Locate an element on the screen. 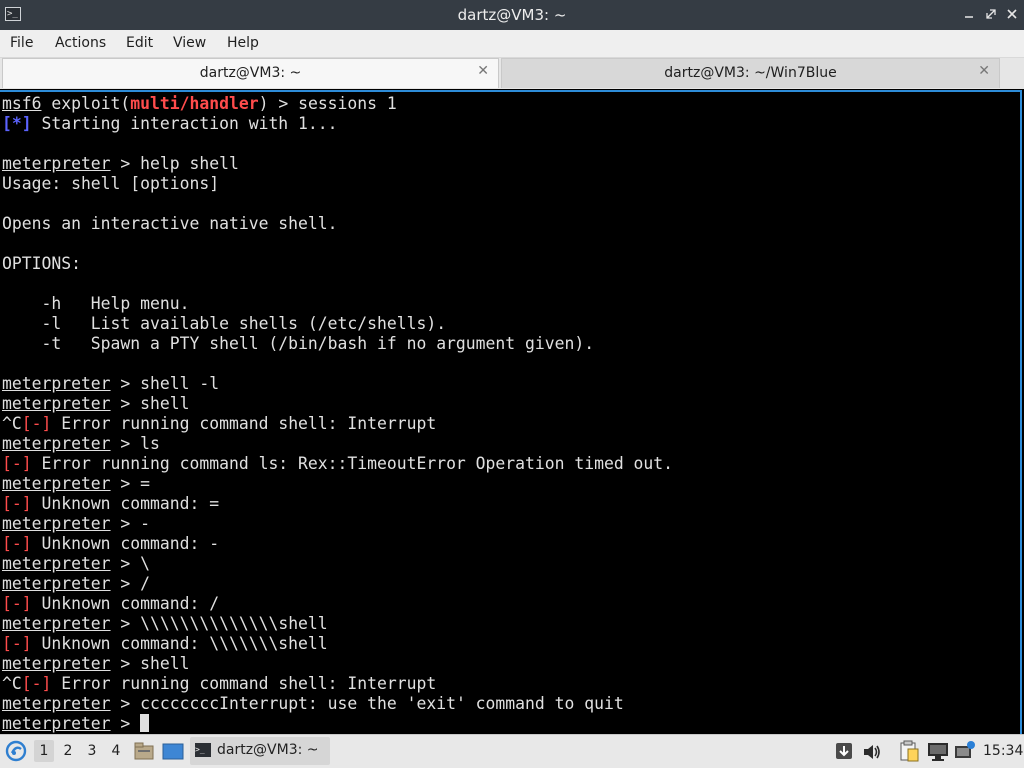  command-text: shell -l is located at coordinates (180, 383).